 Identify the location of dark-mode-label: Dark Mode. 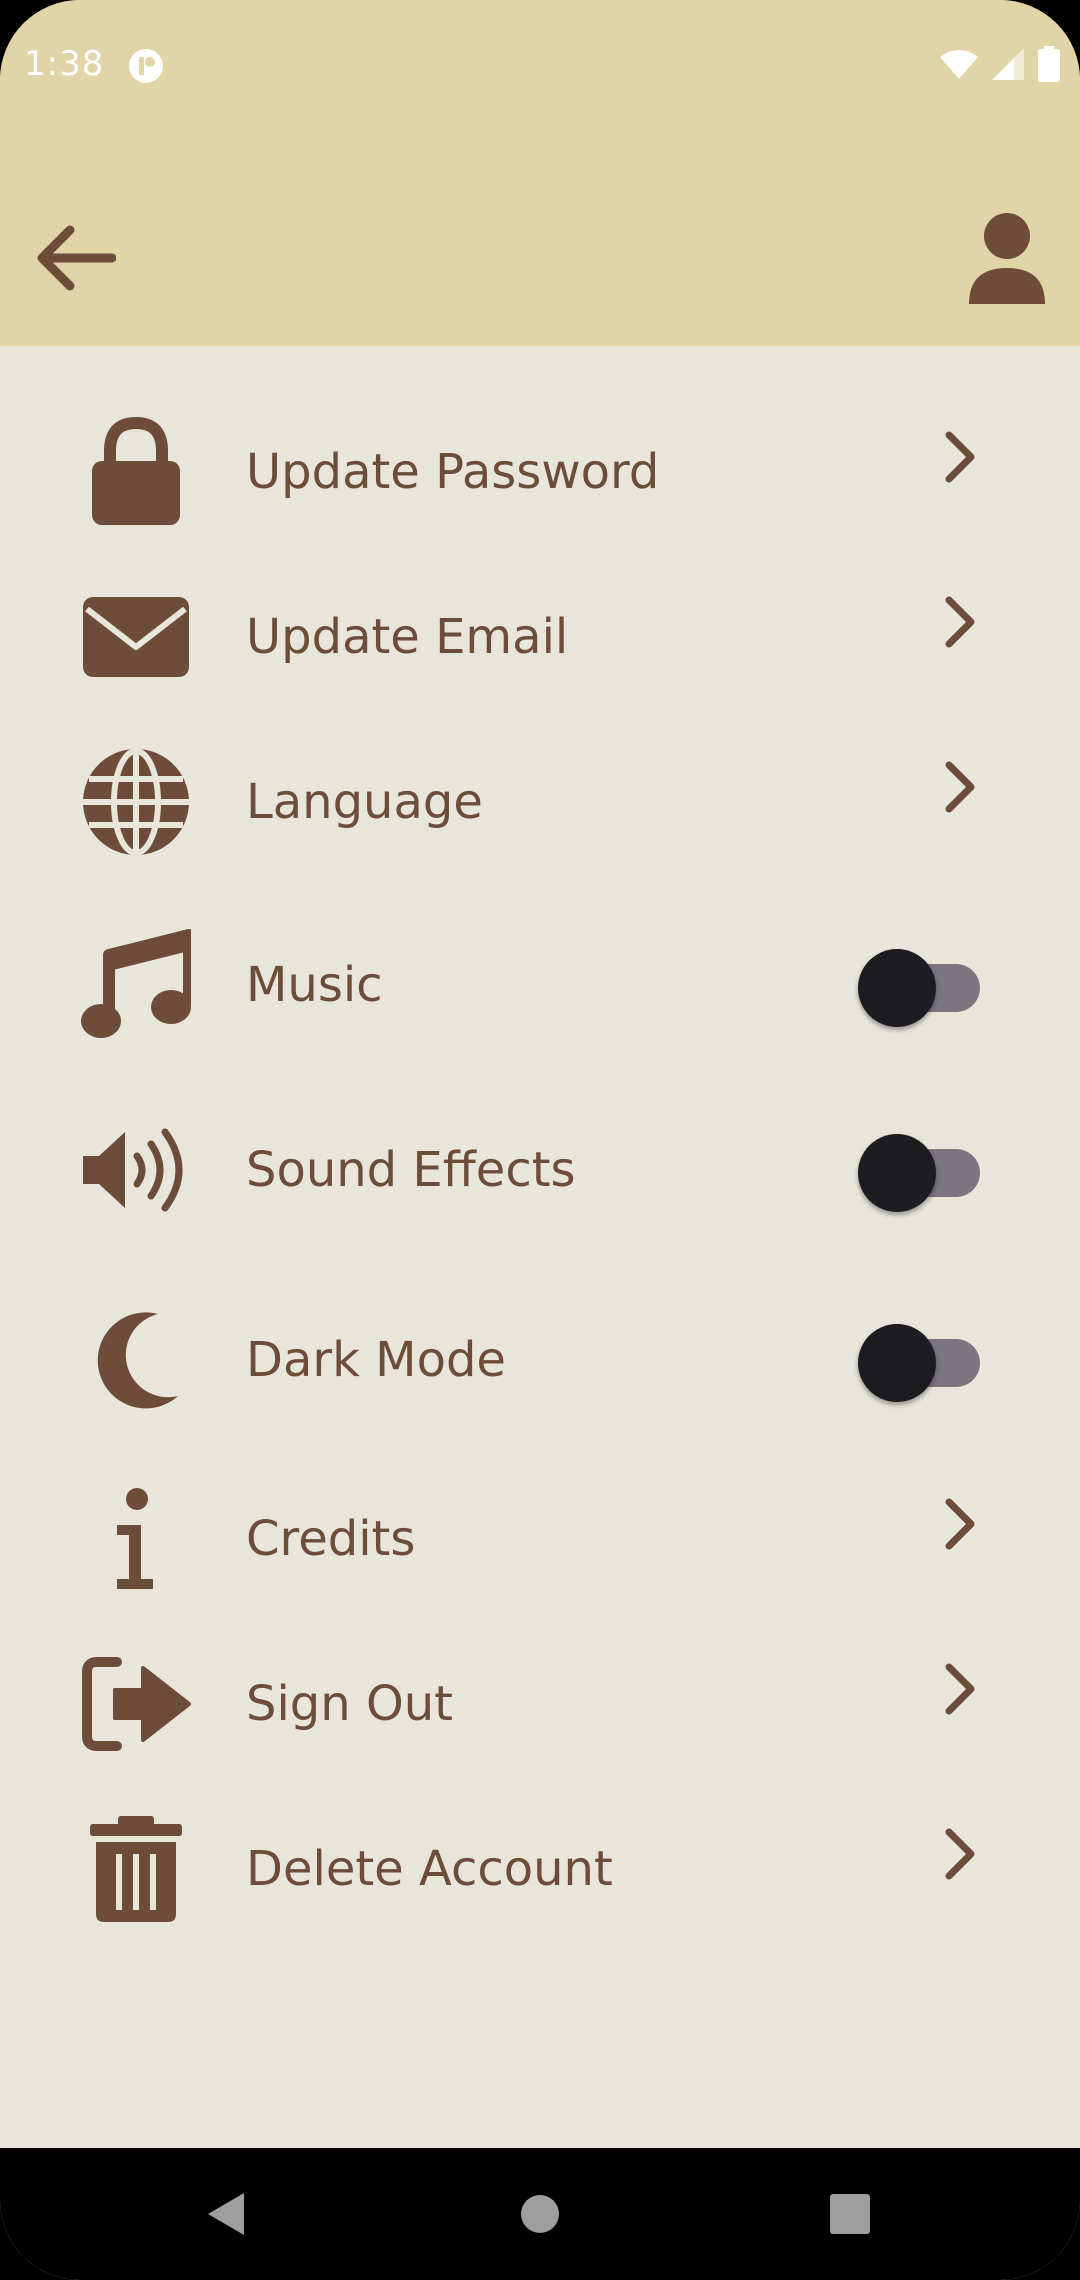
(376, 1360).